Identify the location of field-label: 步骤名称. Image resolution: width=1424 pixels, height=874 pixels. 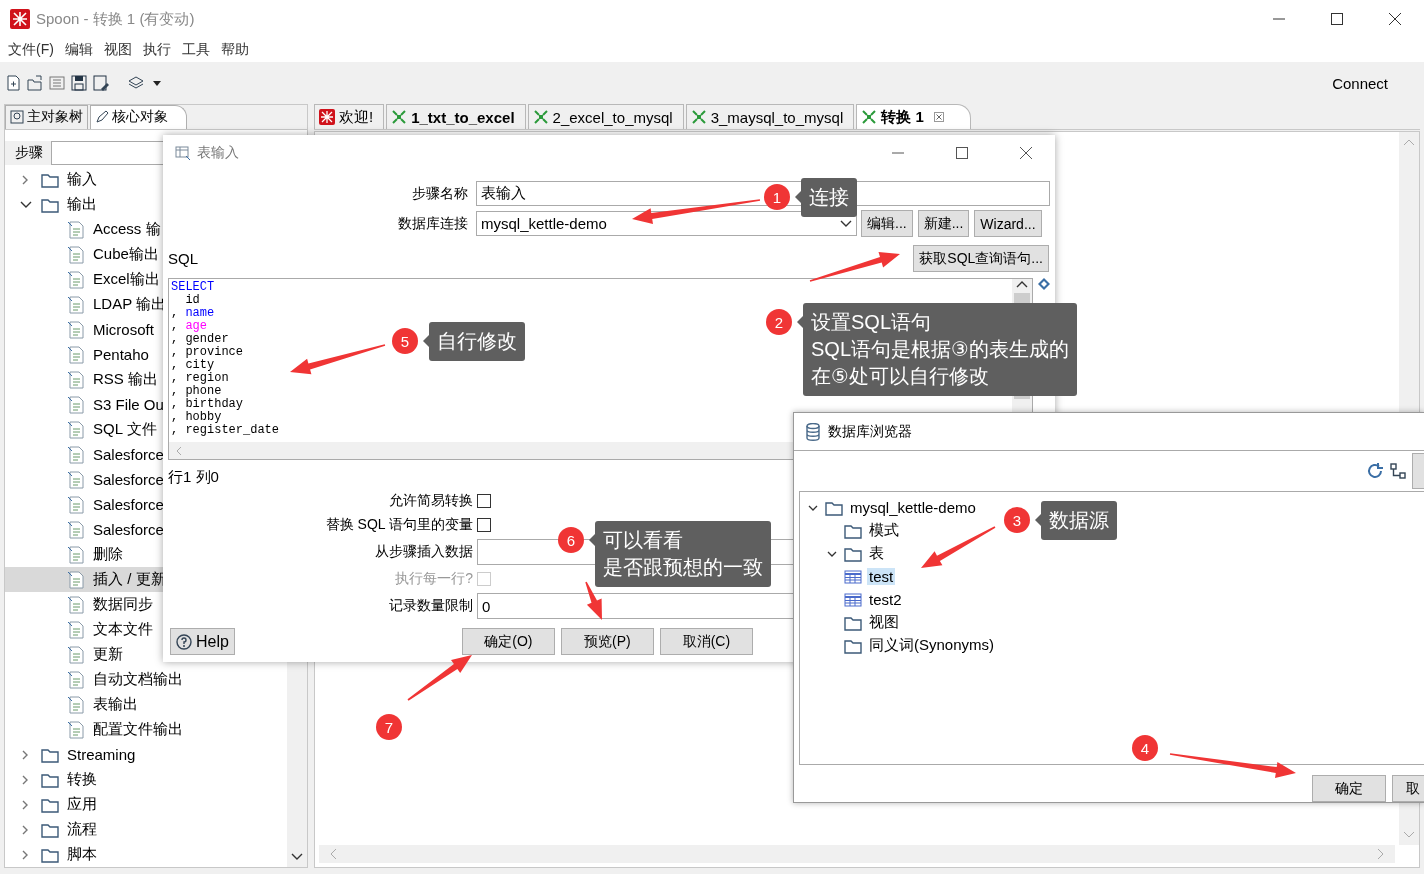
(440, 193).